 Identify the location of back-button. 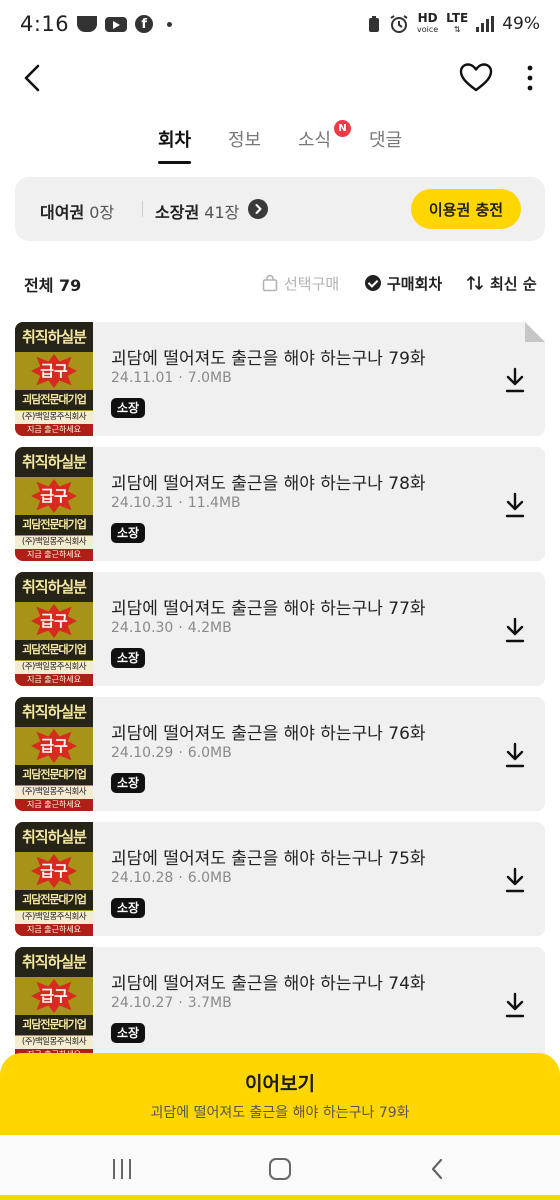
(34, 78).